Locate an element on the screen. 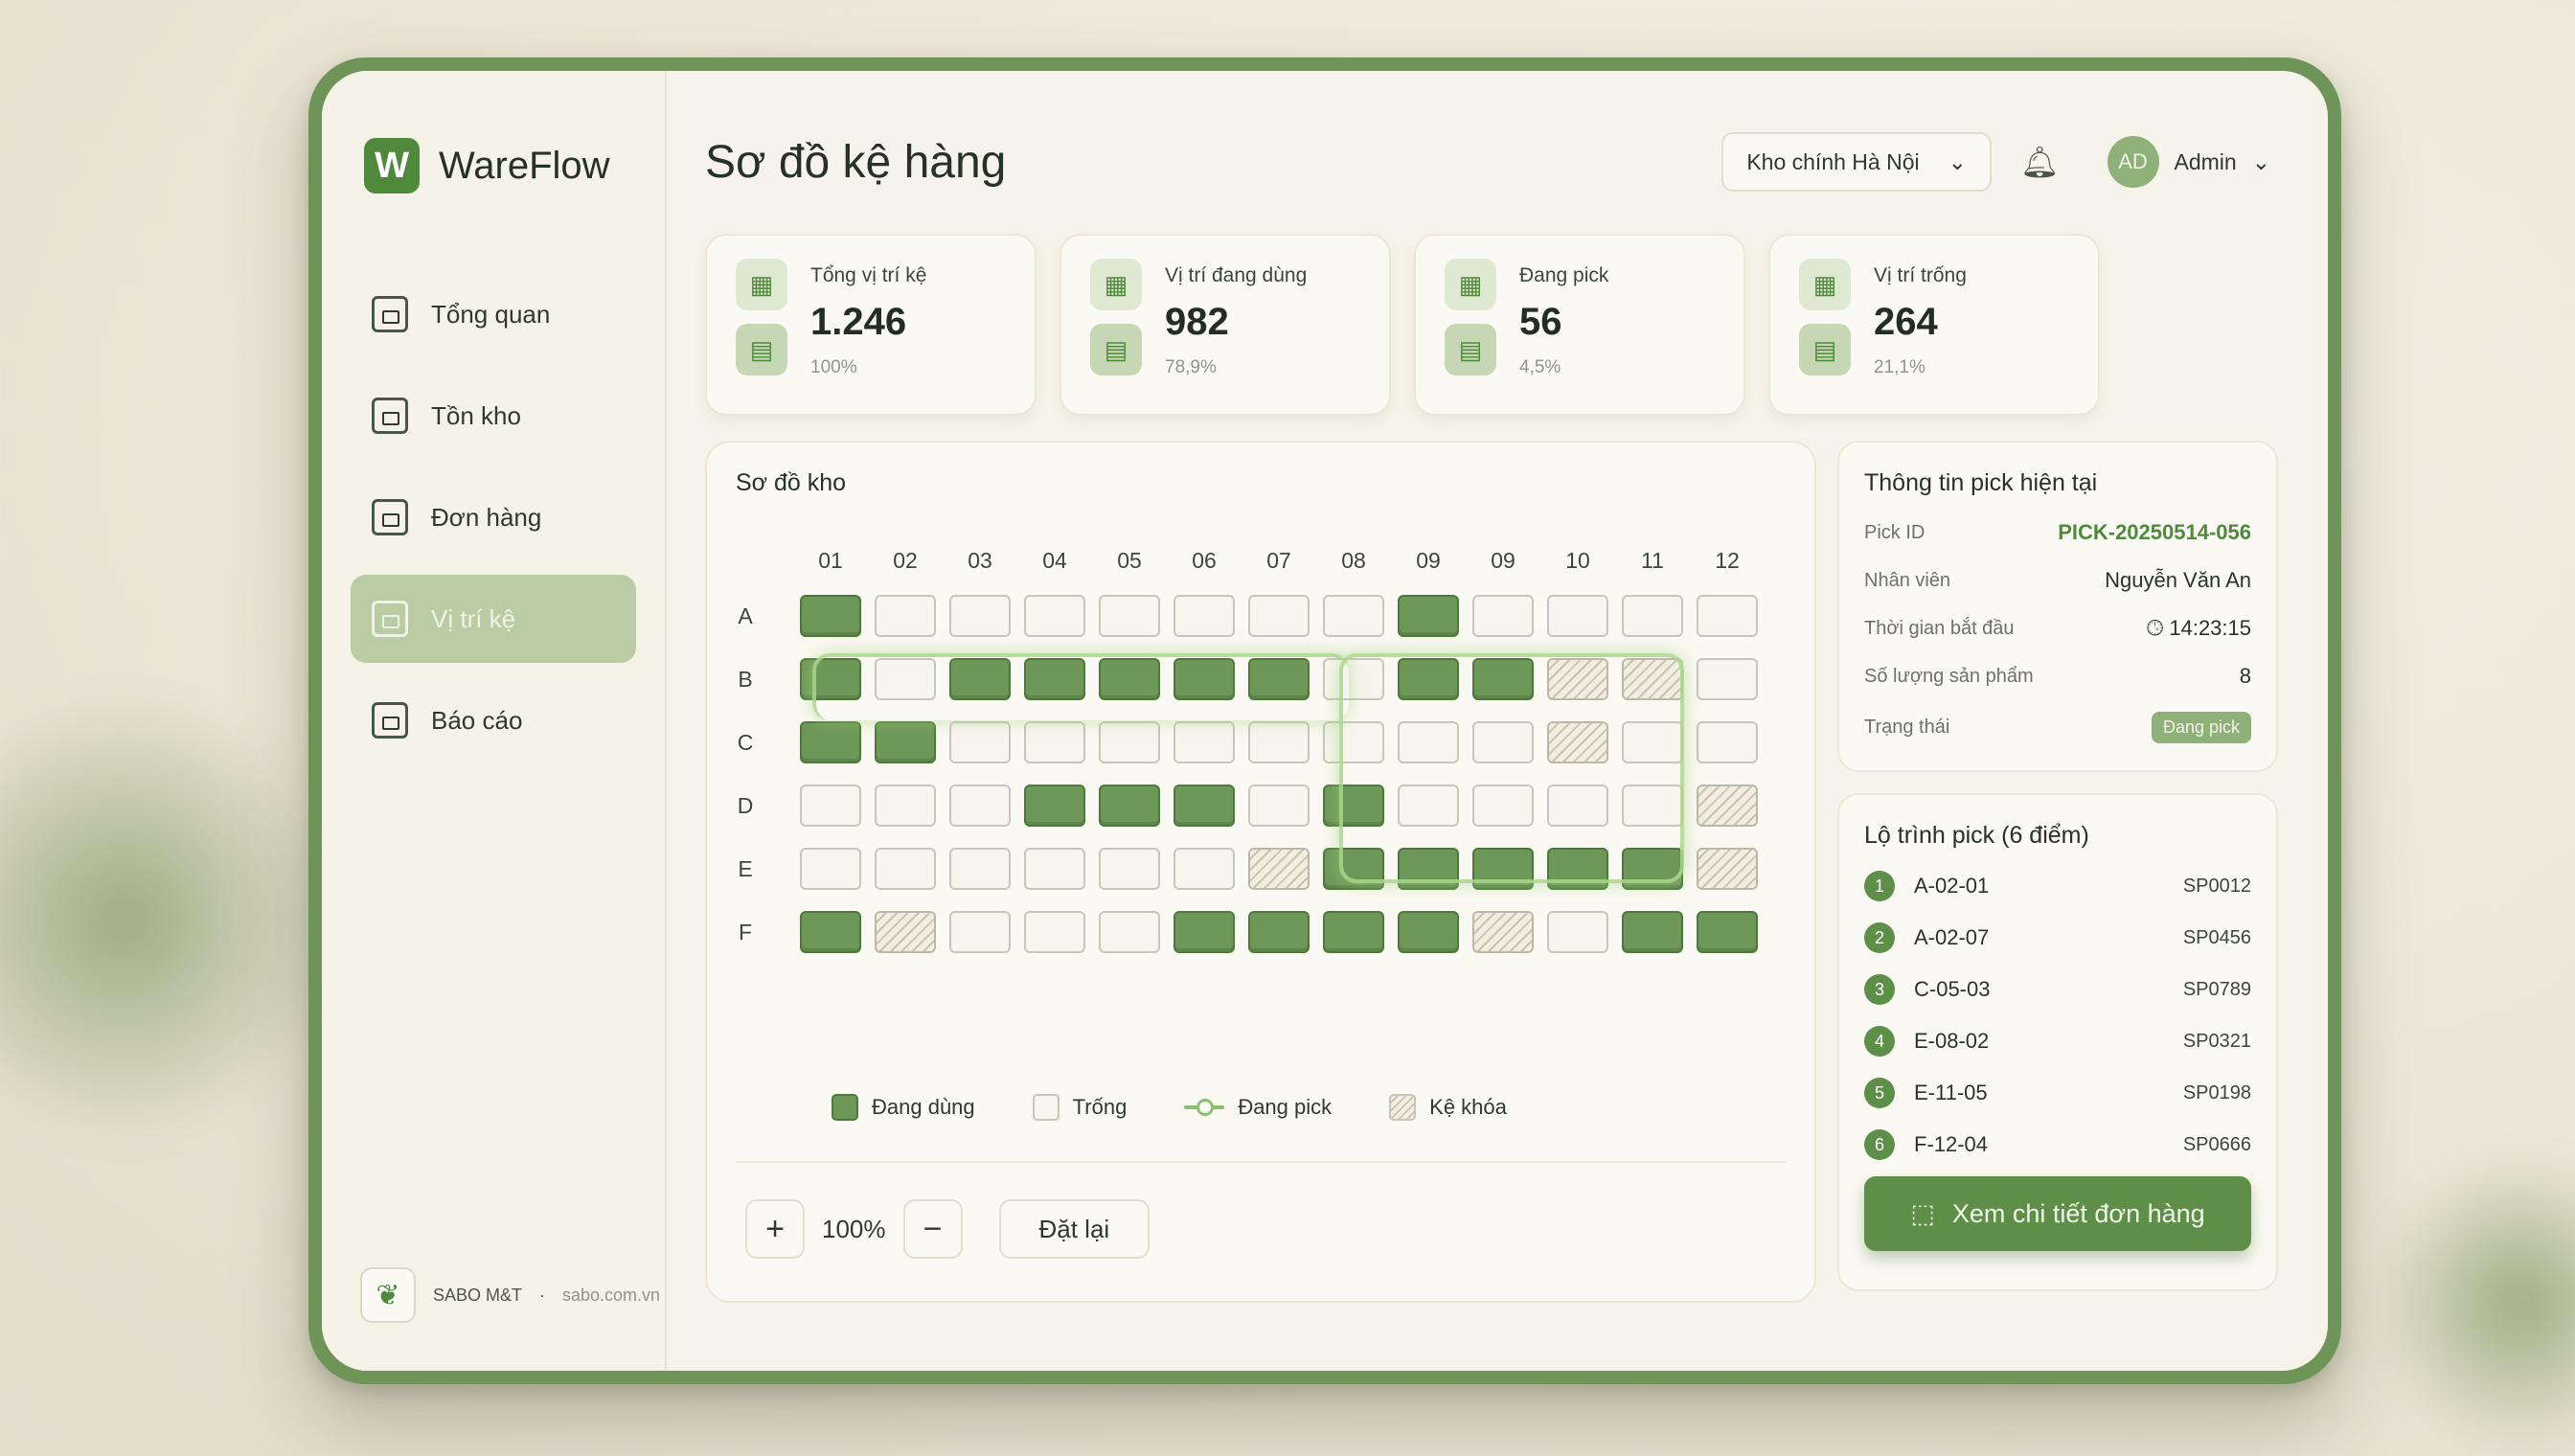 The image size is (2575, 1456). sidebar-item-0: Tổng quan is located at coordinates (493, 314).